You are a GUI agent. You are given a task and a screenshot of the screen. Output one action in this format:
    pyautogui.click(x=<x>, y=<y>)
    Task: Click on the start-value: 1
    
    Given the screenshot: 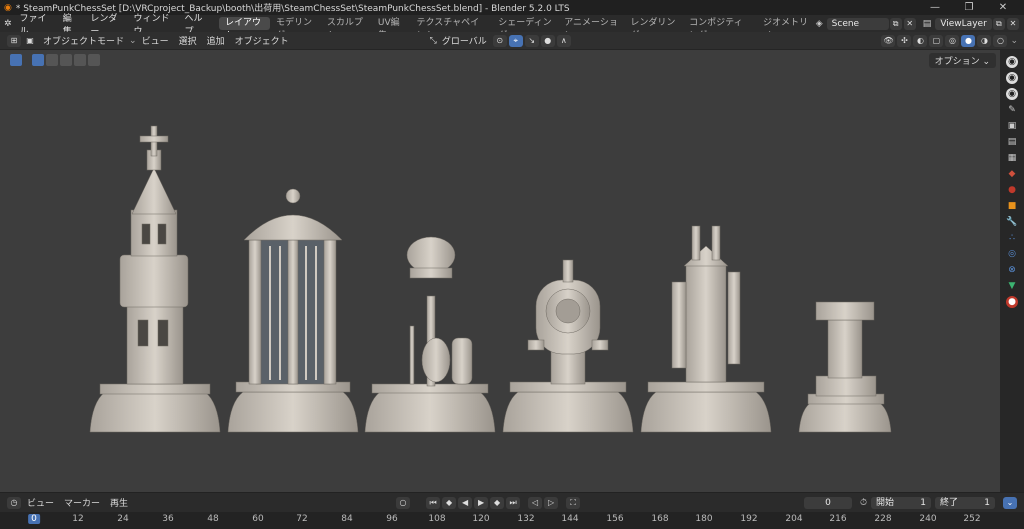 What is the action you would take?
    pyautogui.click(x=923, y=502)
    